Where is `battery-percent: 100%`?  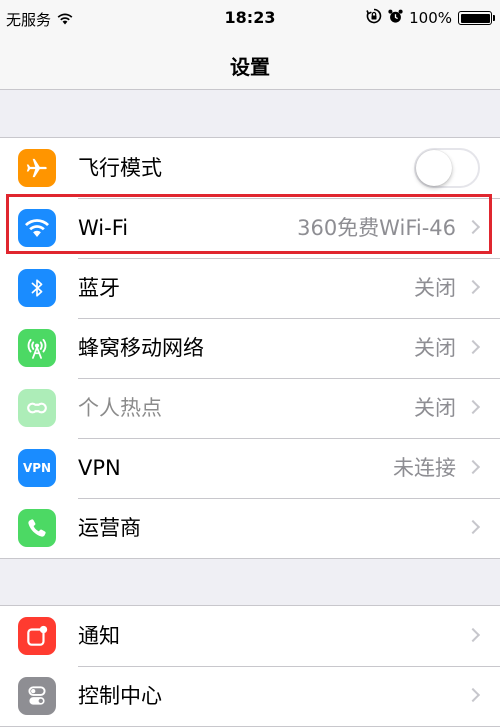
battery-percent: 100% is located at coordinates (430, 18).